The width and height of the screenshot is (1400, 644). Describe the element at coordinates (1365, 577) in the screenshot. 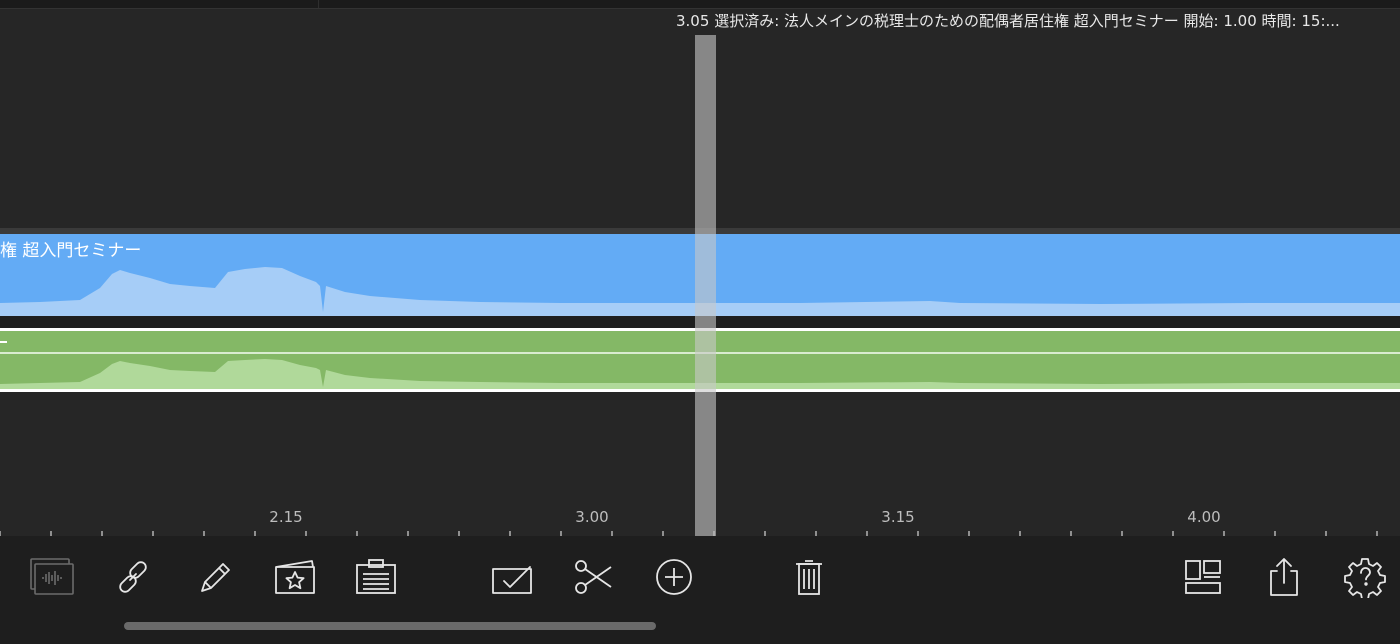

I see `help-gear-icon` at that location.